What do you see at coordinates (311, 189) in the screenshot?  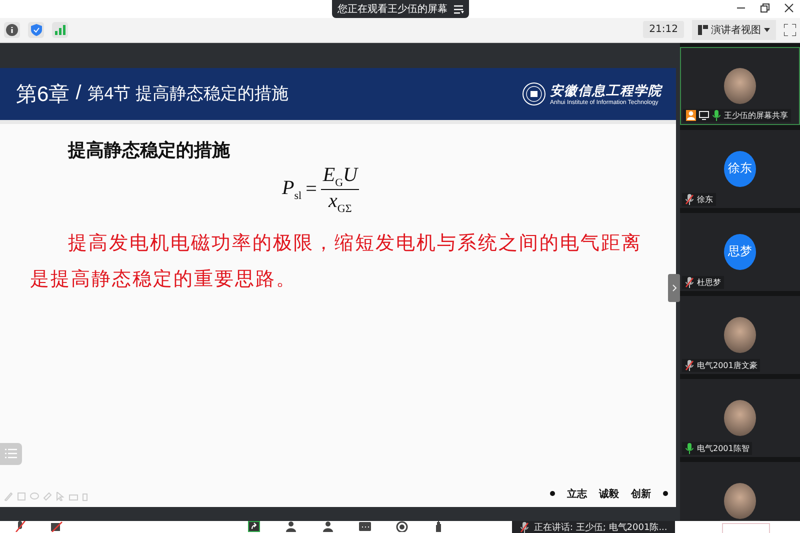 I see `equals-sign: =` at bounding box center [311, 189].